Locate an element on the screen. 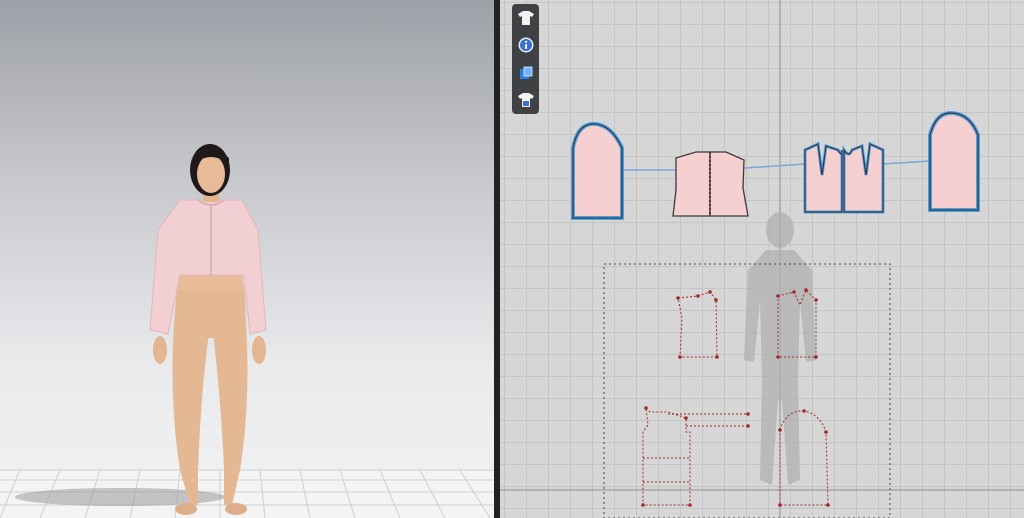  avatar-midriff is located at coordinates (210, 282).